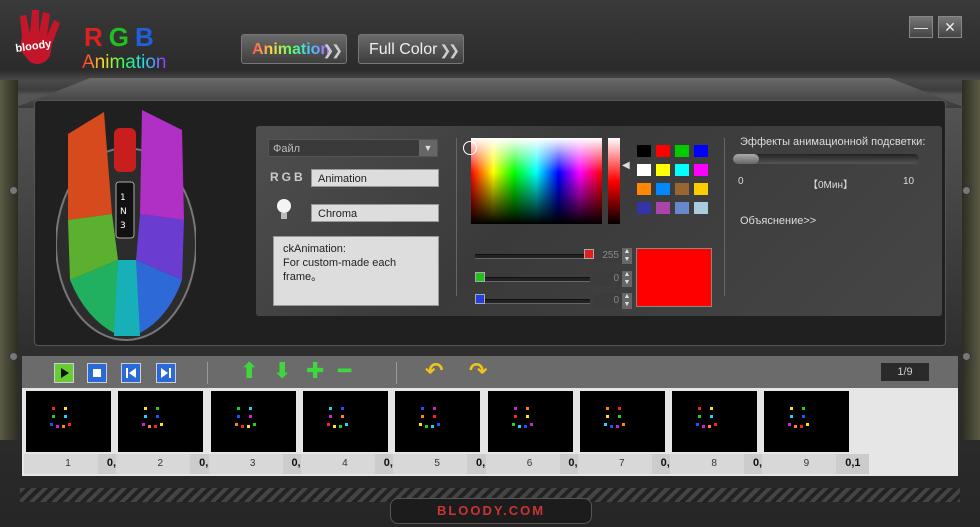 This screenshot has width=980, height=527. I want to click on arrow-left-icon: ◀, so click(626, 165).